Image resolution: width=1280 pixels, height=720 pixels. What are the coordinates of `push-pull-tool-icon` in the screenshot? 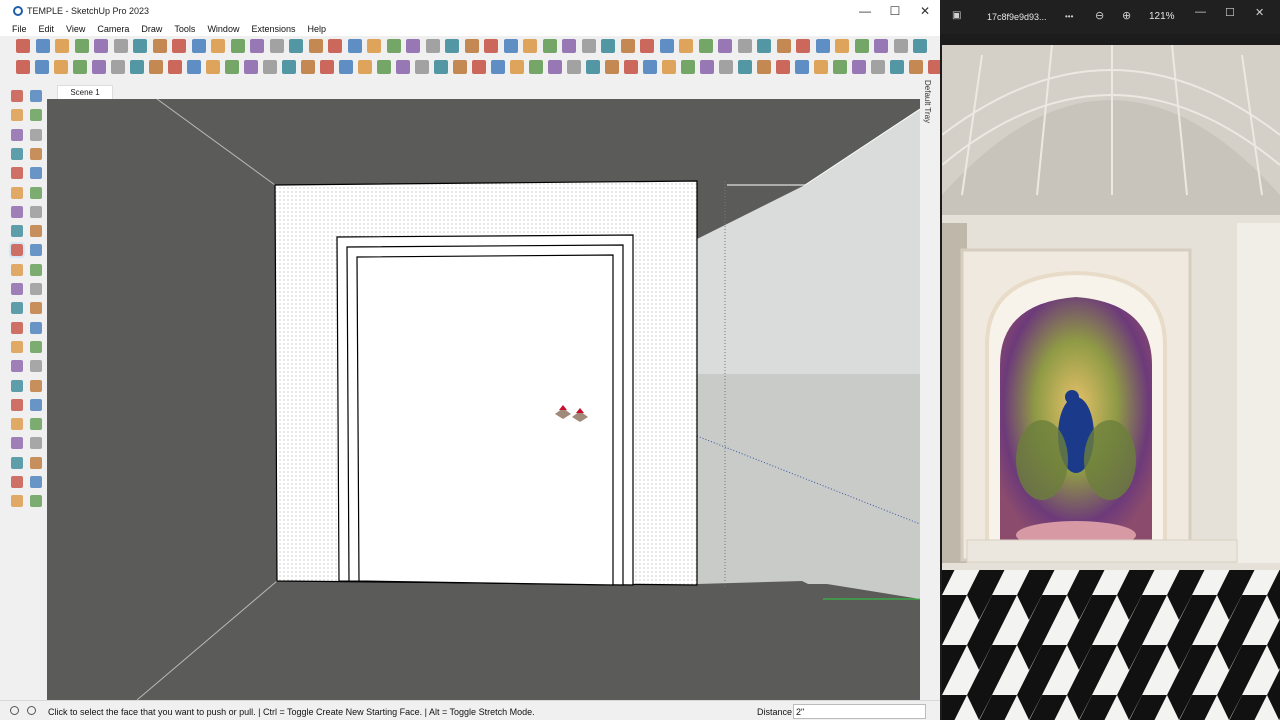 It's located at (17, 250).